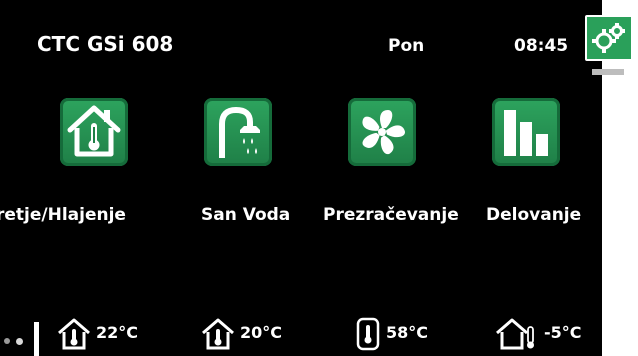 This screenshot has height=356, width=638. What do you see at coordinates (541, 46) in the screenshot?
I see `clock: 08:45` at bounding box center [541, 46].